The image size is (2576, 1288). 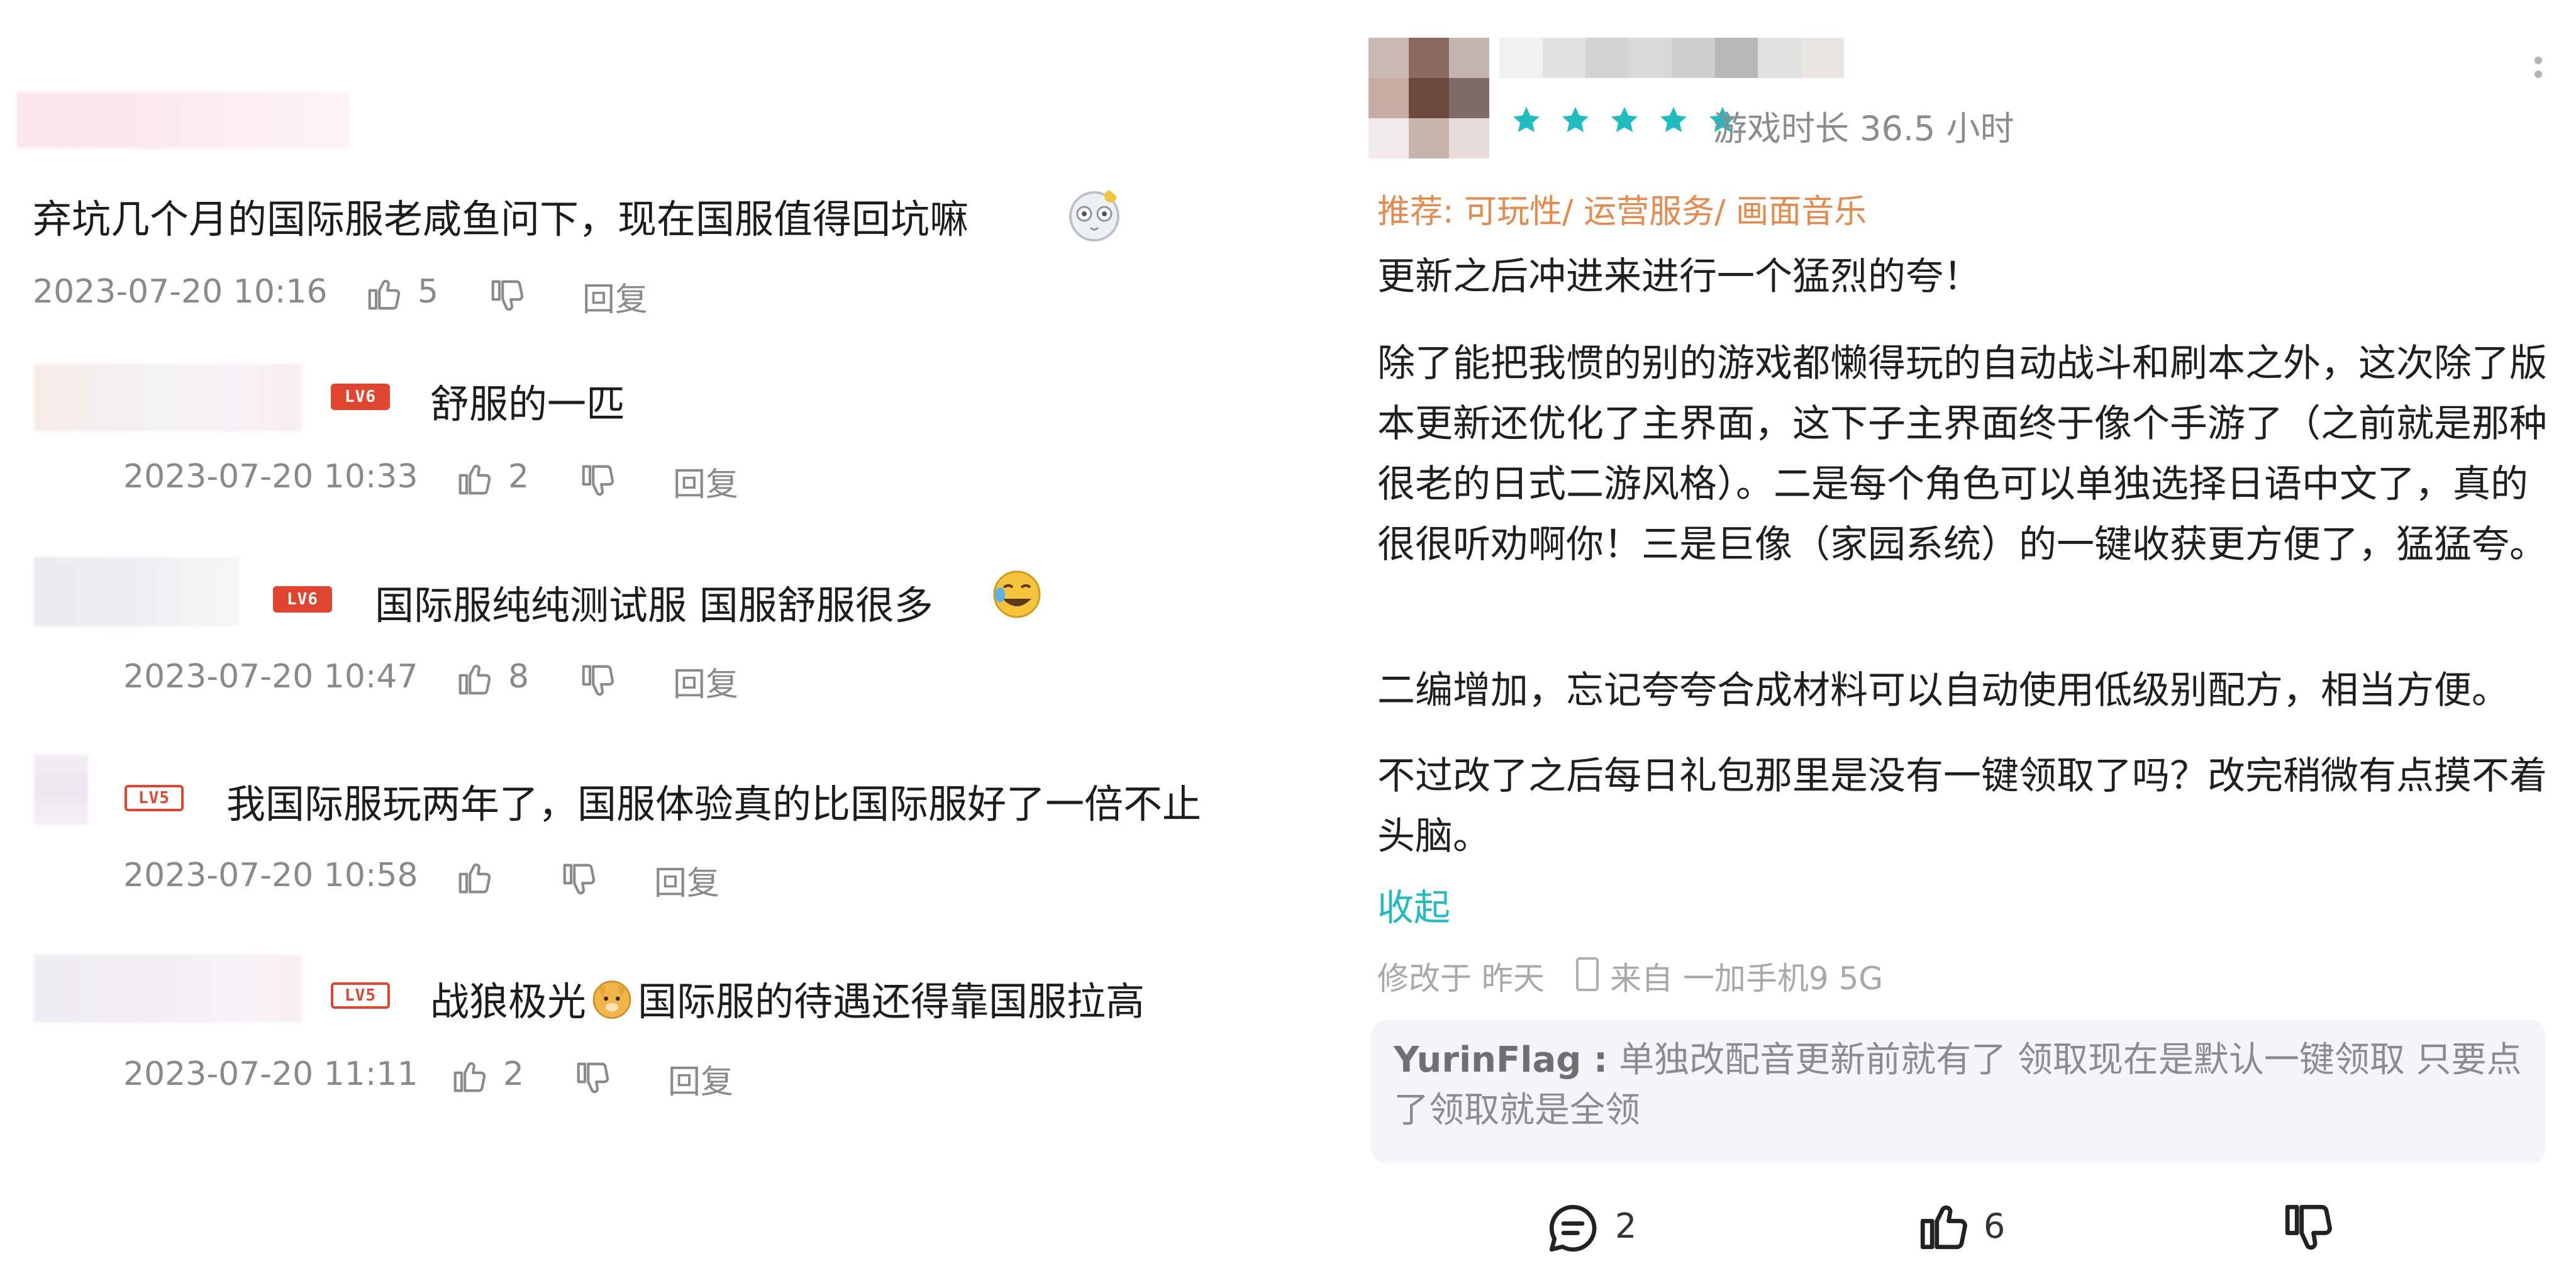 What do you see at coordinates (787, 998) in the screenshot?
I see `reply-text: 战狼极光 国际服的待遇还得靠国服拉高` at bounding box center [787, 998].